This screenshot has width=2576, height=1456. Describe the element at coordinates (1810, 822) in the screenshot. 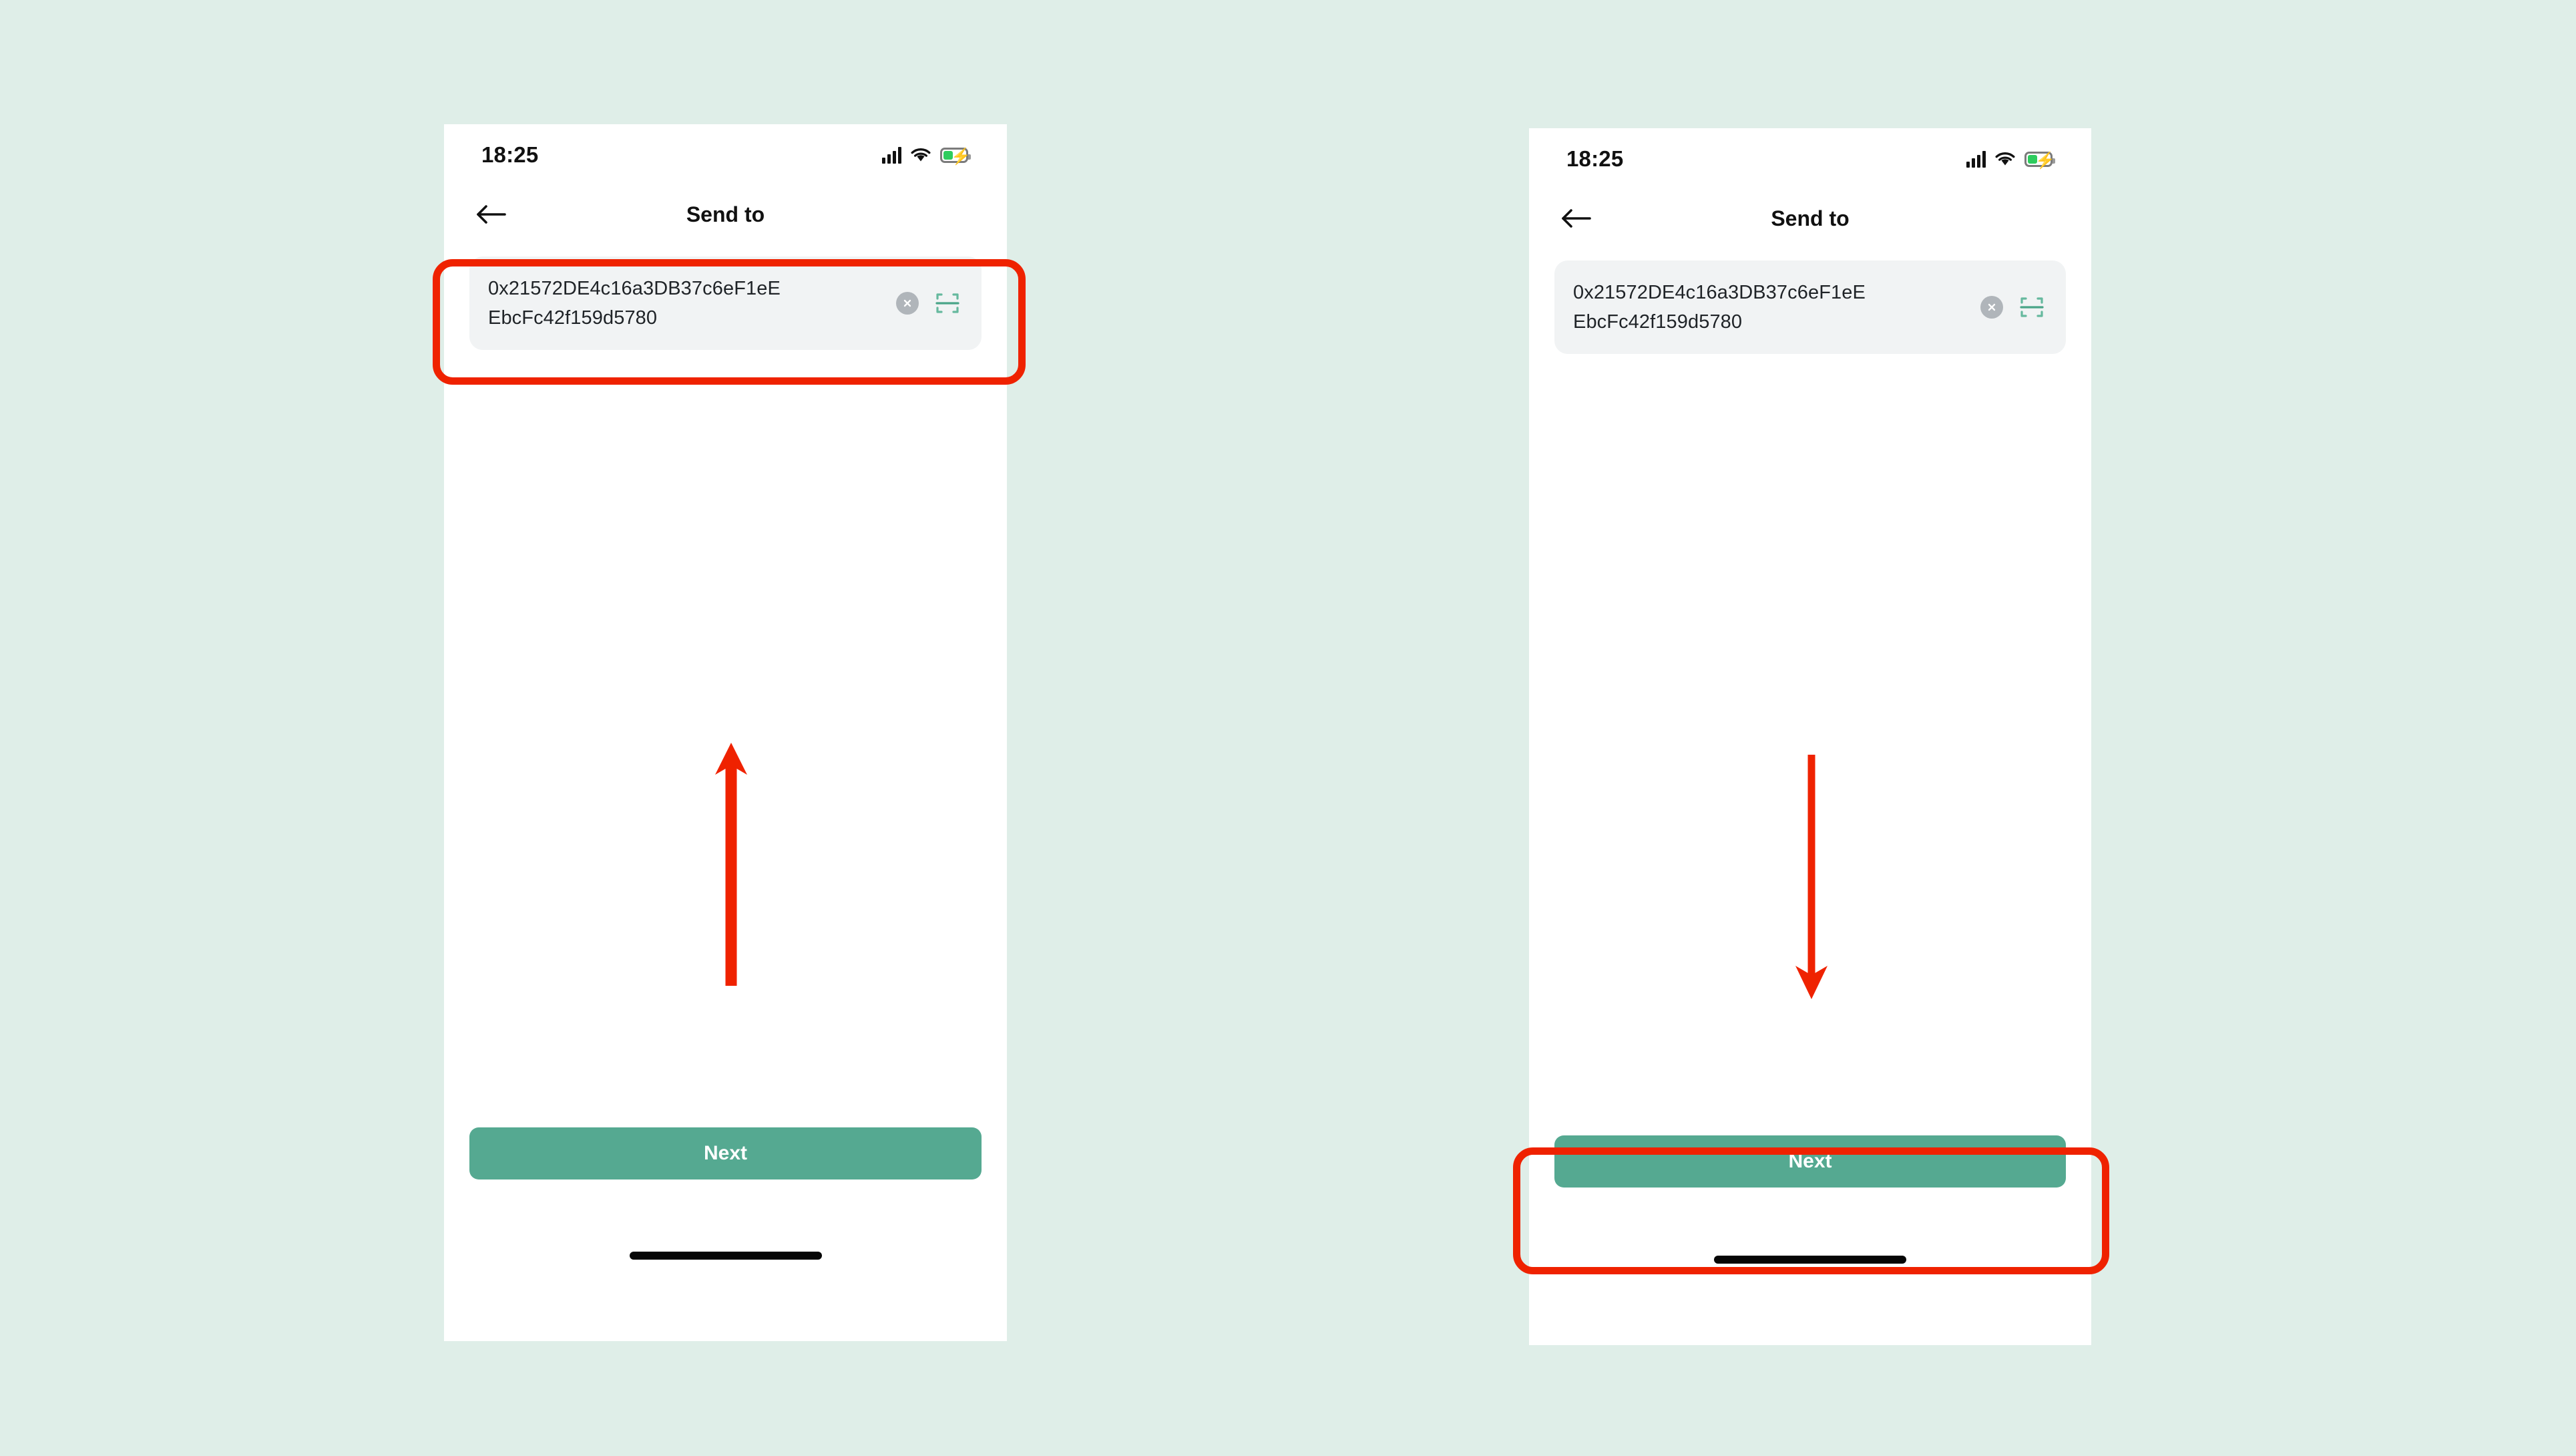

I see `content-area-right: Next` at that location.